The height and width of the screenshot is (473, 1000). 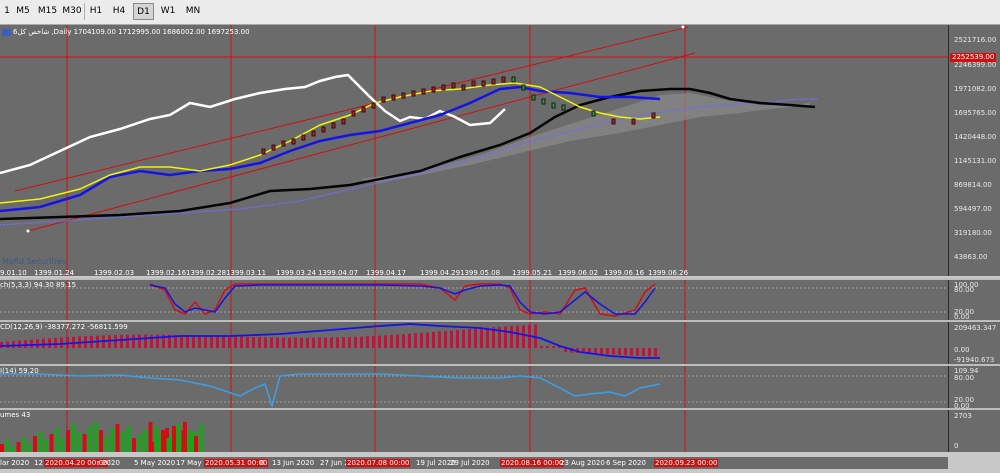 I want to click on date-label: 1399.02.03, so click(x=114, y=273).